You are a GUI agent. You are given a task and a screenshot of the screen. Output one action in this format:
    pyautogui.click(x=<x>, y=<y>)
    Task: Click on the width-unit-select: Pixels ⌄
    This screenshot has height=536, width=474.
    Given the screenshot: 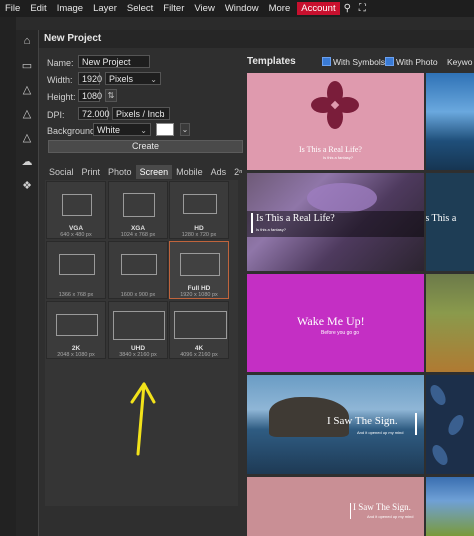 What is the action you would take?
    pyautogui.click(x=133, y=78)
    